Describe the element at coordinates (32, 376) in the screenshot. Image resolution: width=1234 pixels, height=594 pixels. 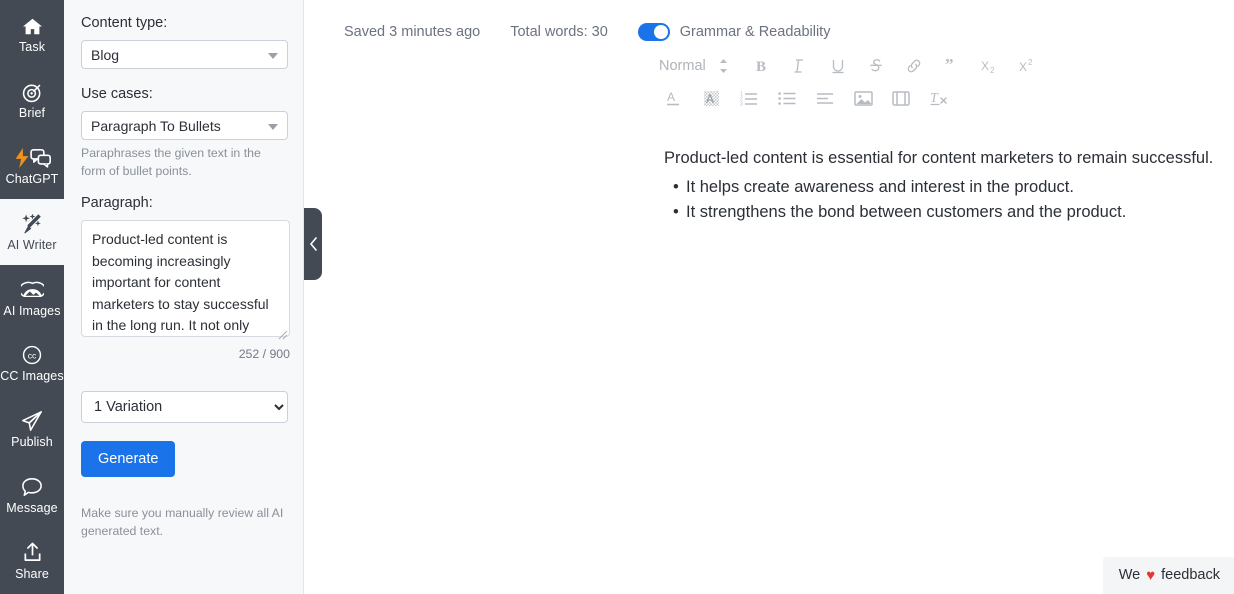
I see `sidebar-label-cc-images: CC Images` at that location.